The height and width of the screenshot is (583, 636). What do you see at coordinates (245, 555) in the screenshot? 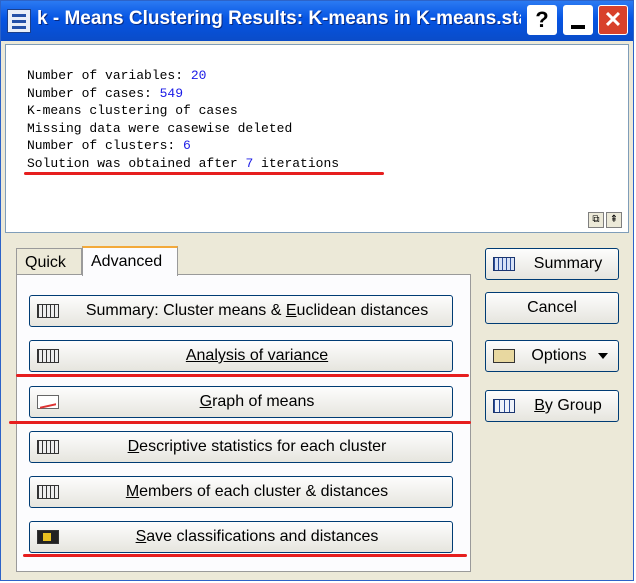
I see `annotation-underline-save` at bounding box center [245, 555].